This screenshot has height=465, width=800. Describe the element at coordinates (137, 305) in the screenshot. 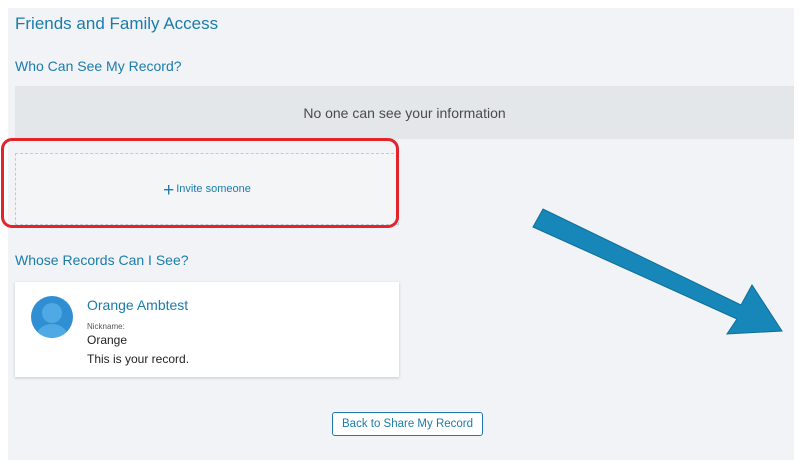

I see `record-name: Orange Ambtest` at that location.